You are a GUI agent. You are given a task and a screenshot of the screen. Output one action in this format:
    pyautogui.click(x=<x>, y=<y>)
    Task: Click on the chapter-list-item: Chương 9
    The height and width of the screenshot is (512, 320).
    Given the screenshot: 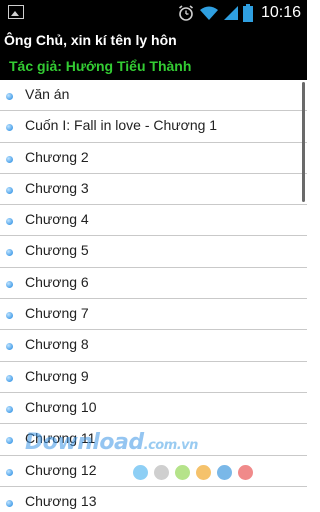 What is the action you would take?
    pyautogui.click(x=153, y=377)
    